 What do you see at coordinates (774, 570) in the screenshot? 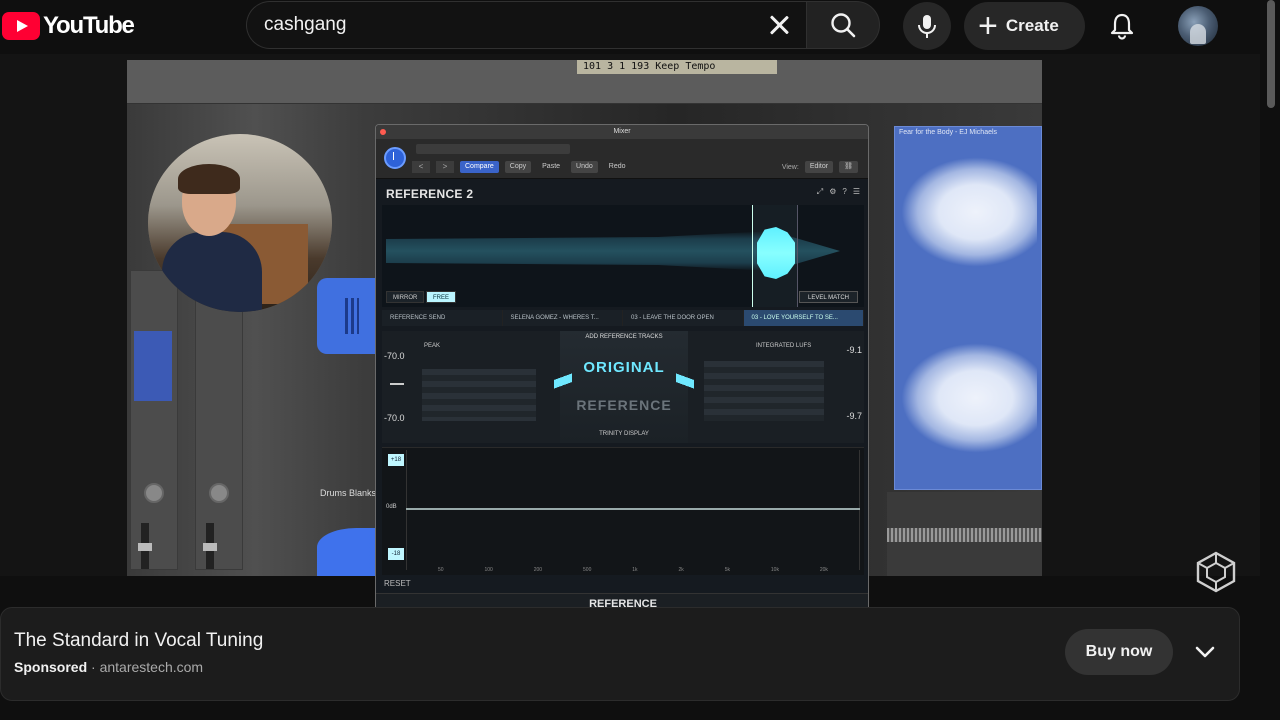
I see `freq-label: 10k` at bounding box center [774, 570].